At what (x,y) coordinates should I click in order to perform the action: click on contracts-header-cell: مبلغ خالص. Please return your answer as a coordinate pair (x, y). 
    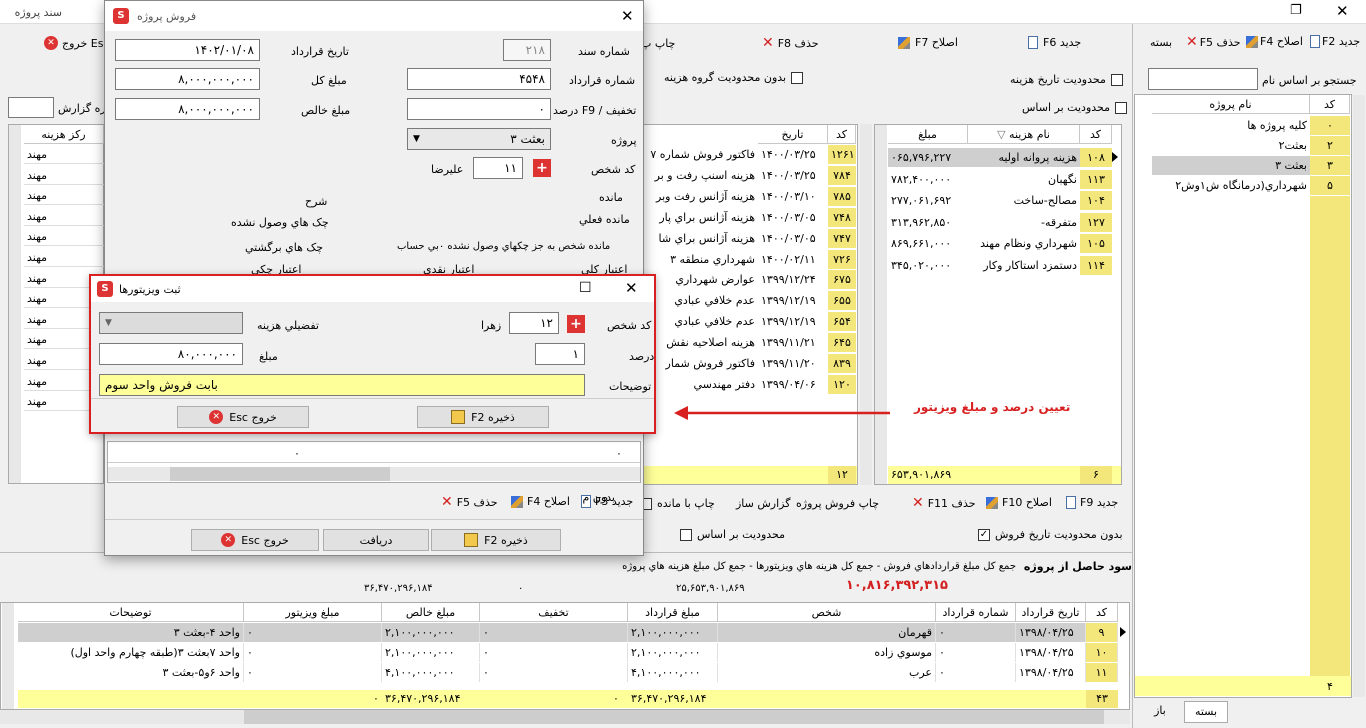
    Looking at the image, I should click on (431, 612).